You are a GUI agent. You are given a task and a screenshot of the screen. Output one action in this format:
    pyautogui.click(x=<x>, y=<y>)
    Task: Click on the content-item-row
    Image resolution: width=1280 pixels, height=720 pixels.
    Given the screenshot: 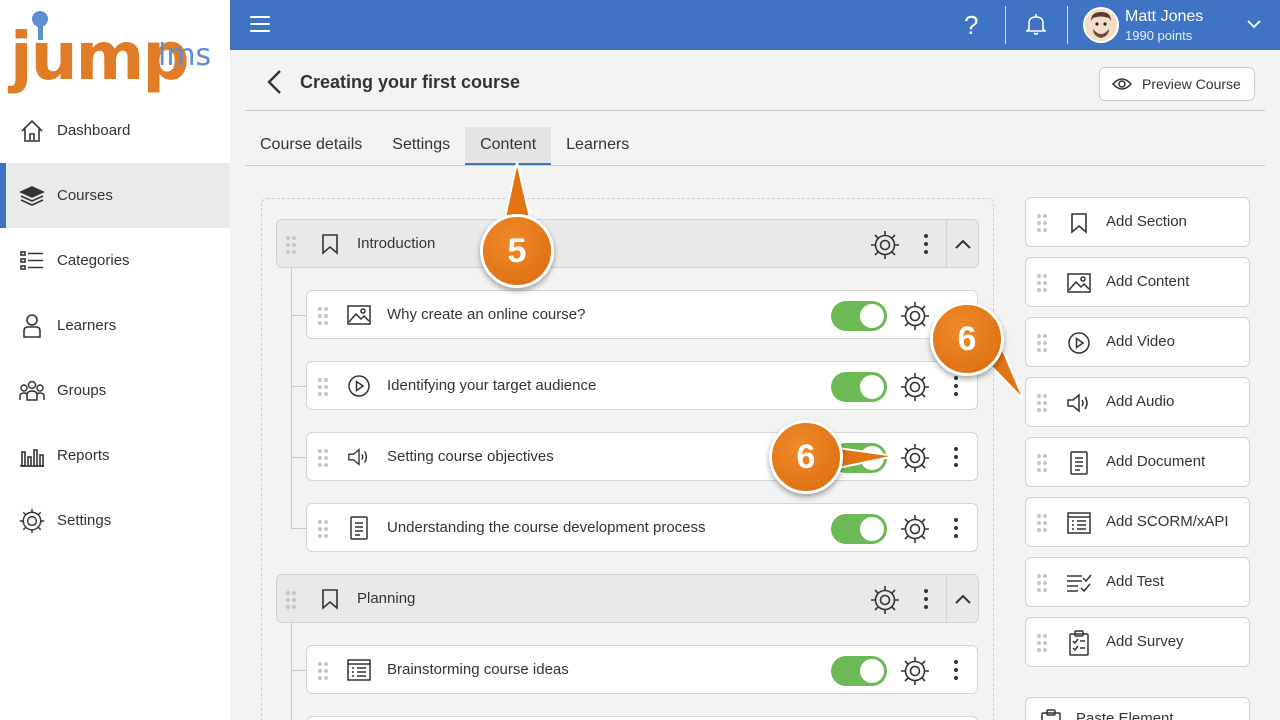 What is the action you would take?
    pyautogui.click(x=642, y=718)
    